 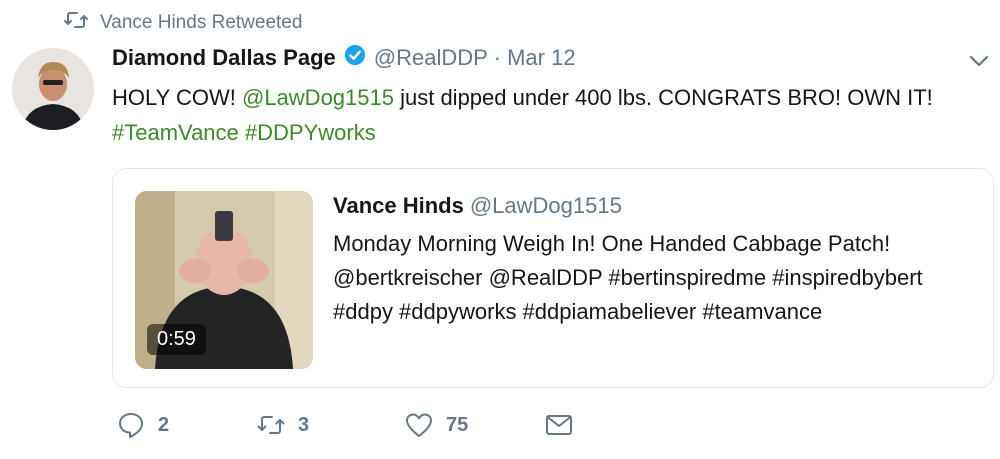 I want to click on verified-badge-icon, so click(x=355, y=58).